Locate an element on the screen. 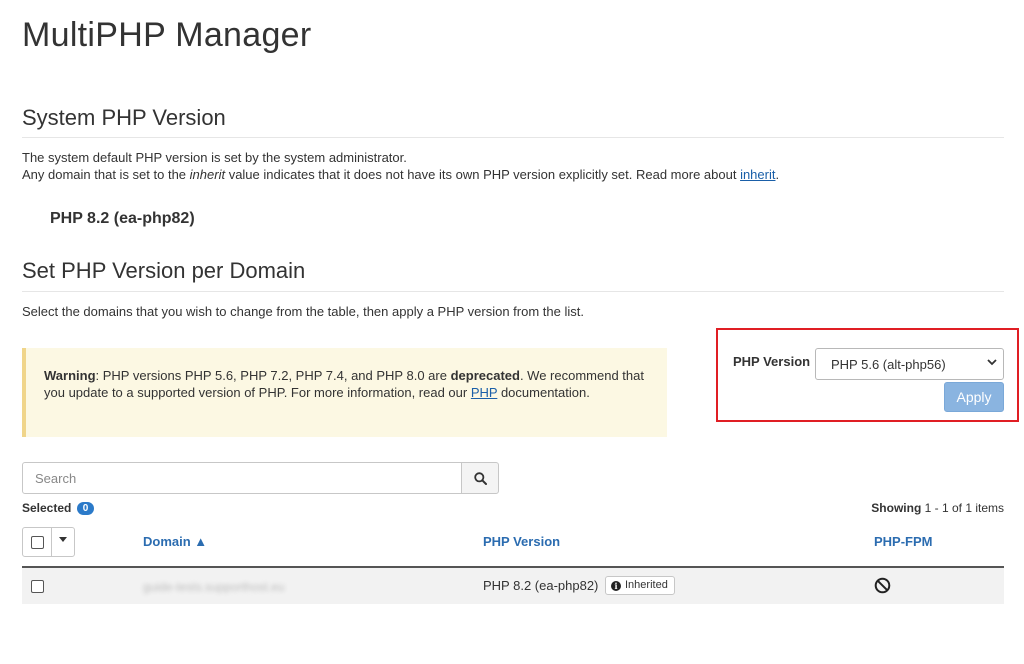  disabled-icon is located at coordinates (882, 587).